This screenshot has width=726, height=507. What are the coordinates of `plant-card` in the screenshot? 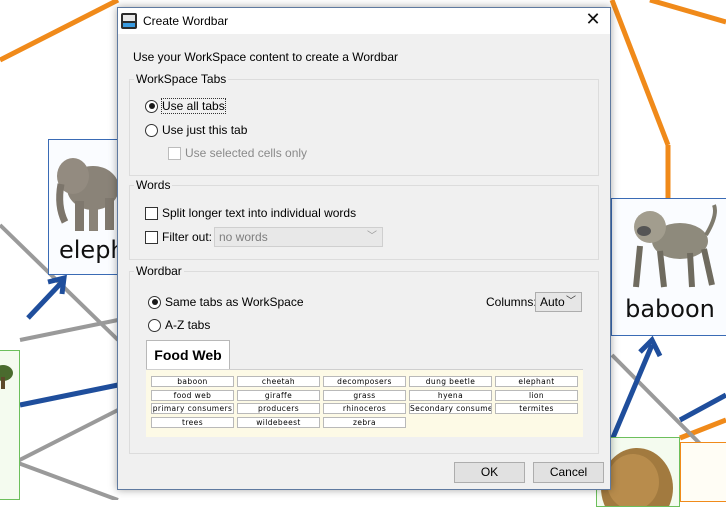 It's located at (10, 425).